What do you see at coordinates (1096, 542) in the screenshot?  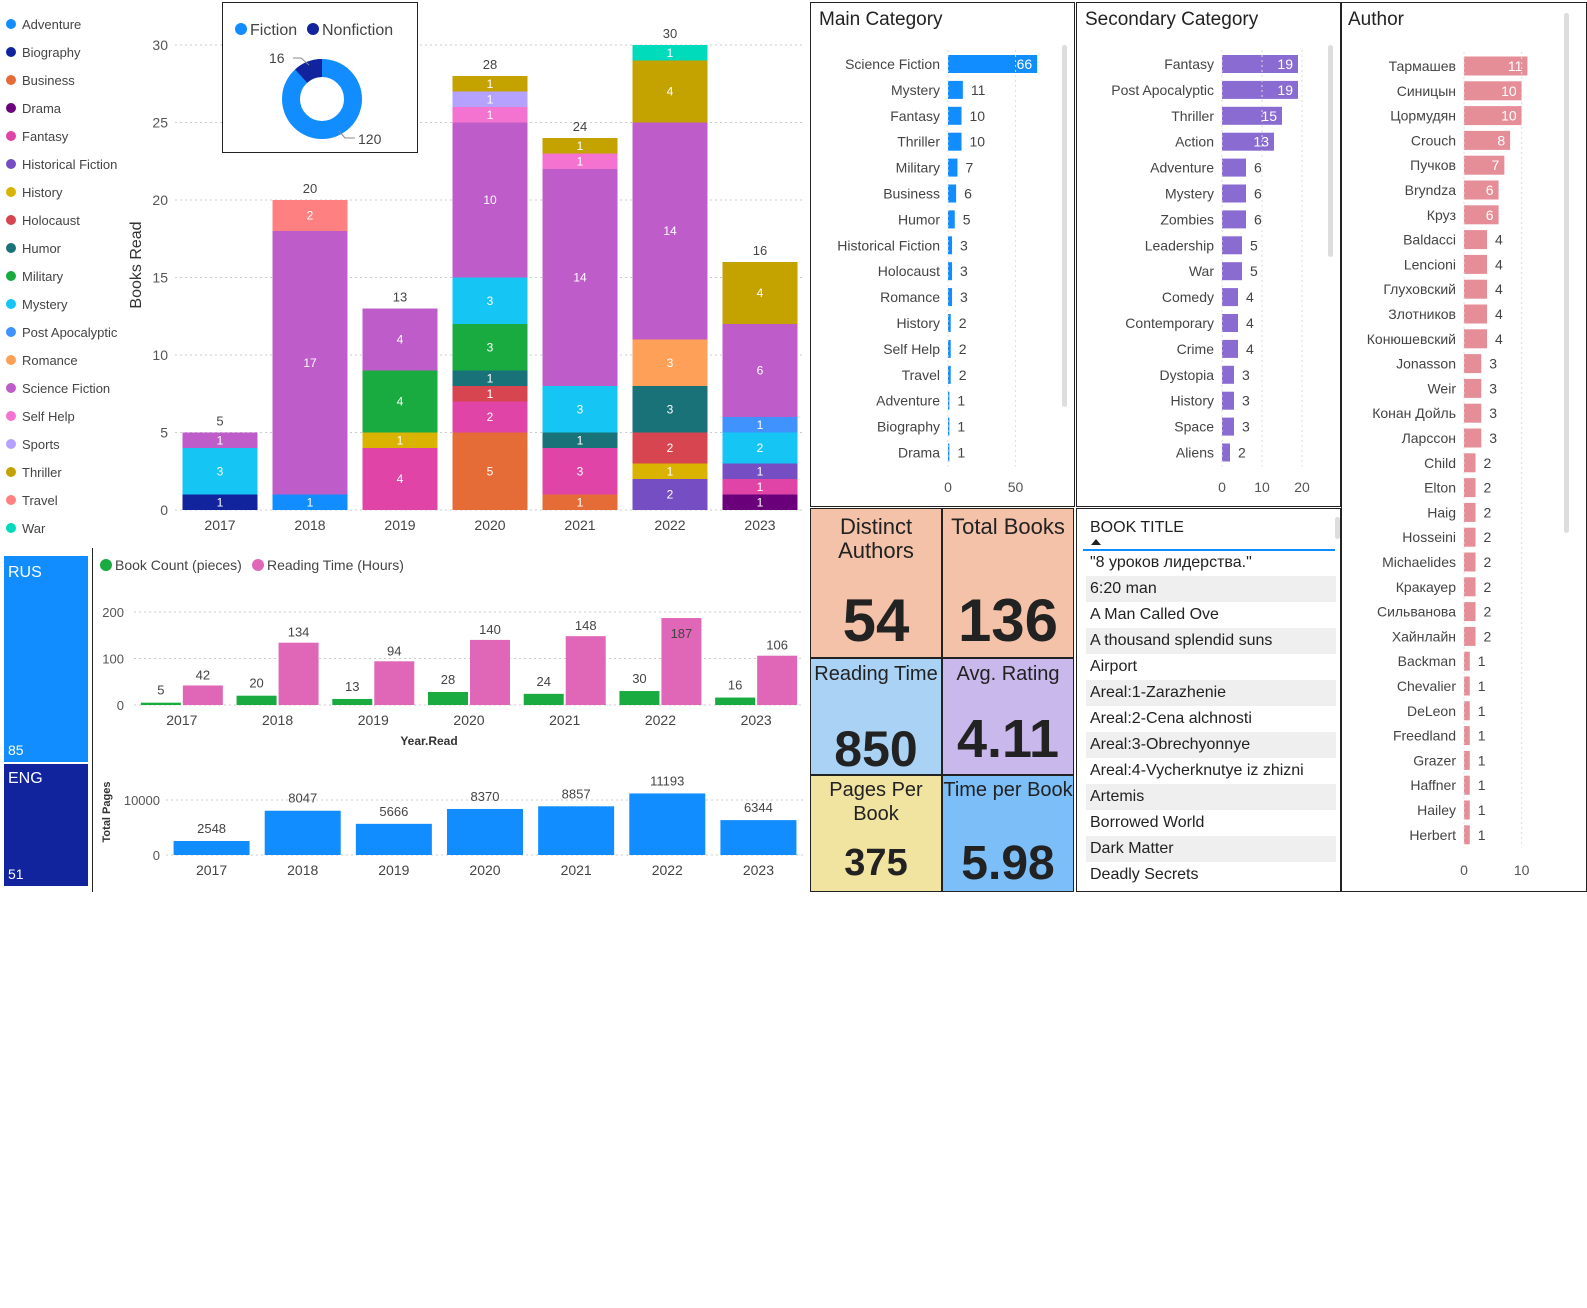 I see `sort-ascending-icon` at bounding box center [1096, 542].